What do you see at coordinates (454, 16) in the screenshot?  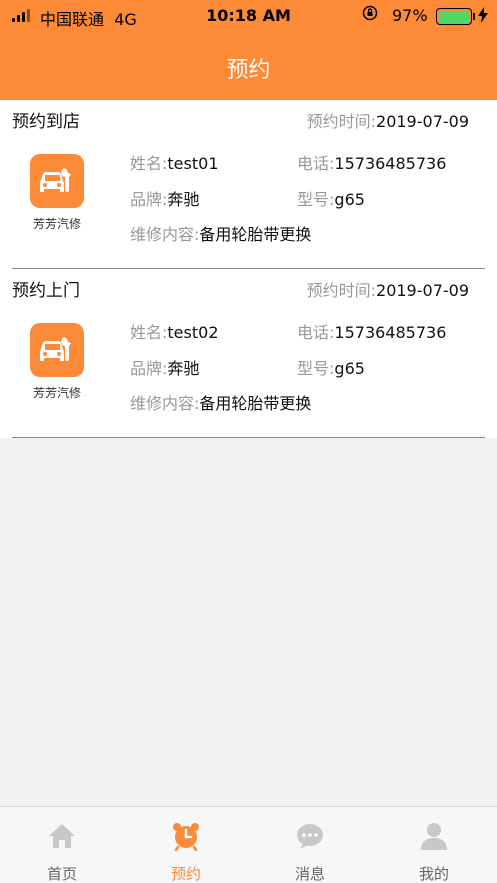 I see `battery-icon` at bounding box center [454, 16].